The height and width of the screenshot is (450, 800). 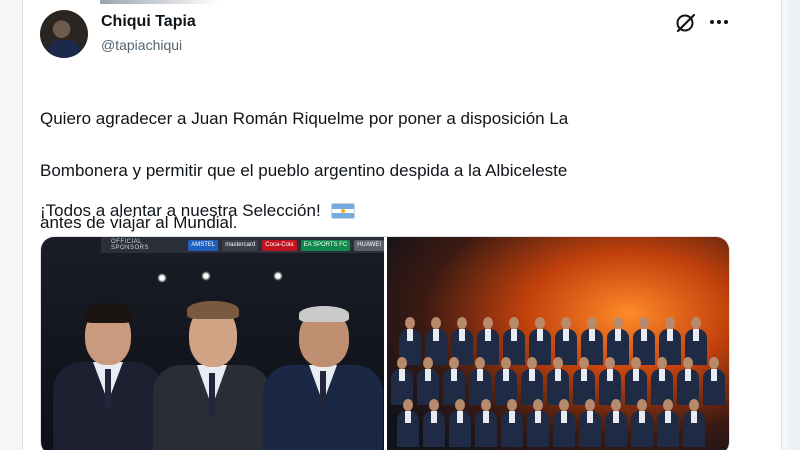 I want to click on argentina-flag-icon, so click(x=343, y=211).